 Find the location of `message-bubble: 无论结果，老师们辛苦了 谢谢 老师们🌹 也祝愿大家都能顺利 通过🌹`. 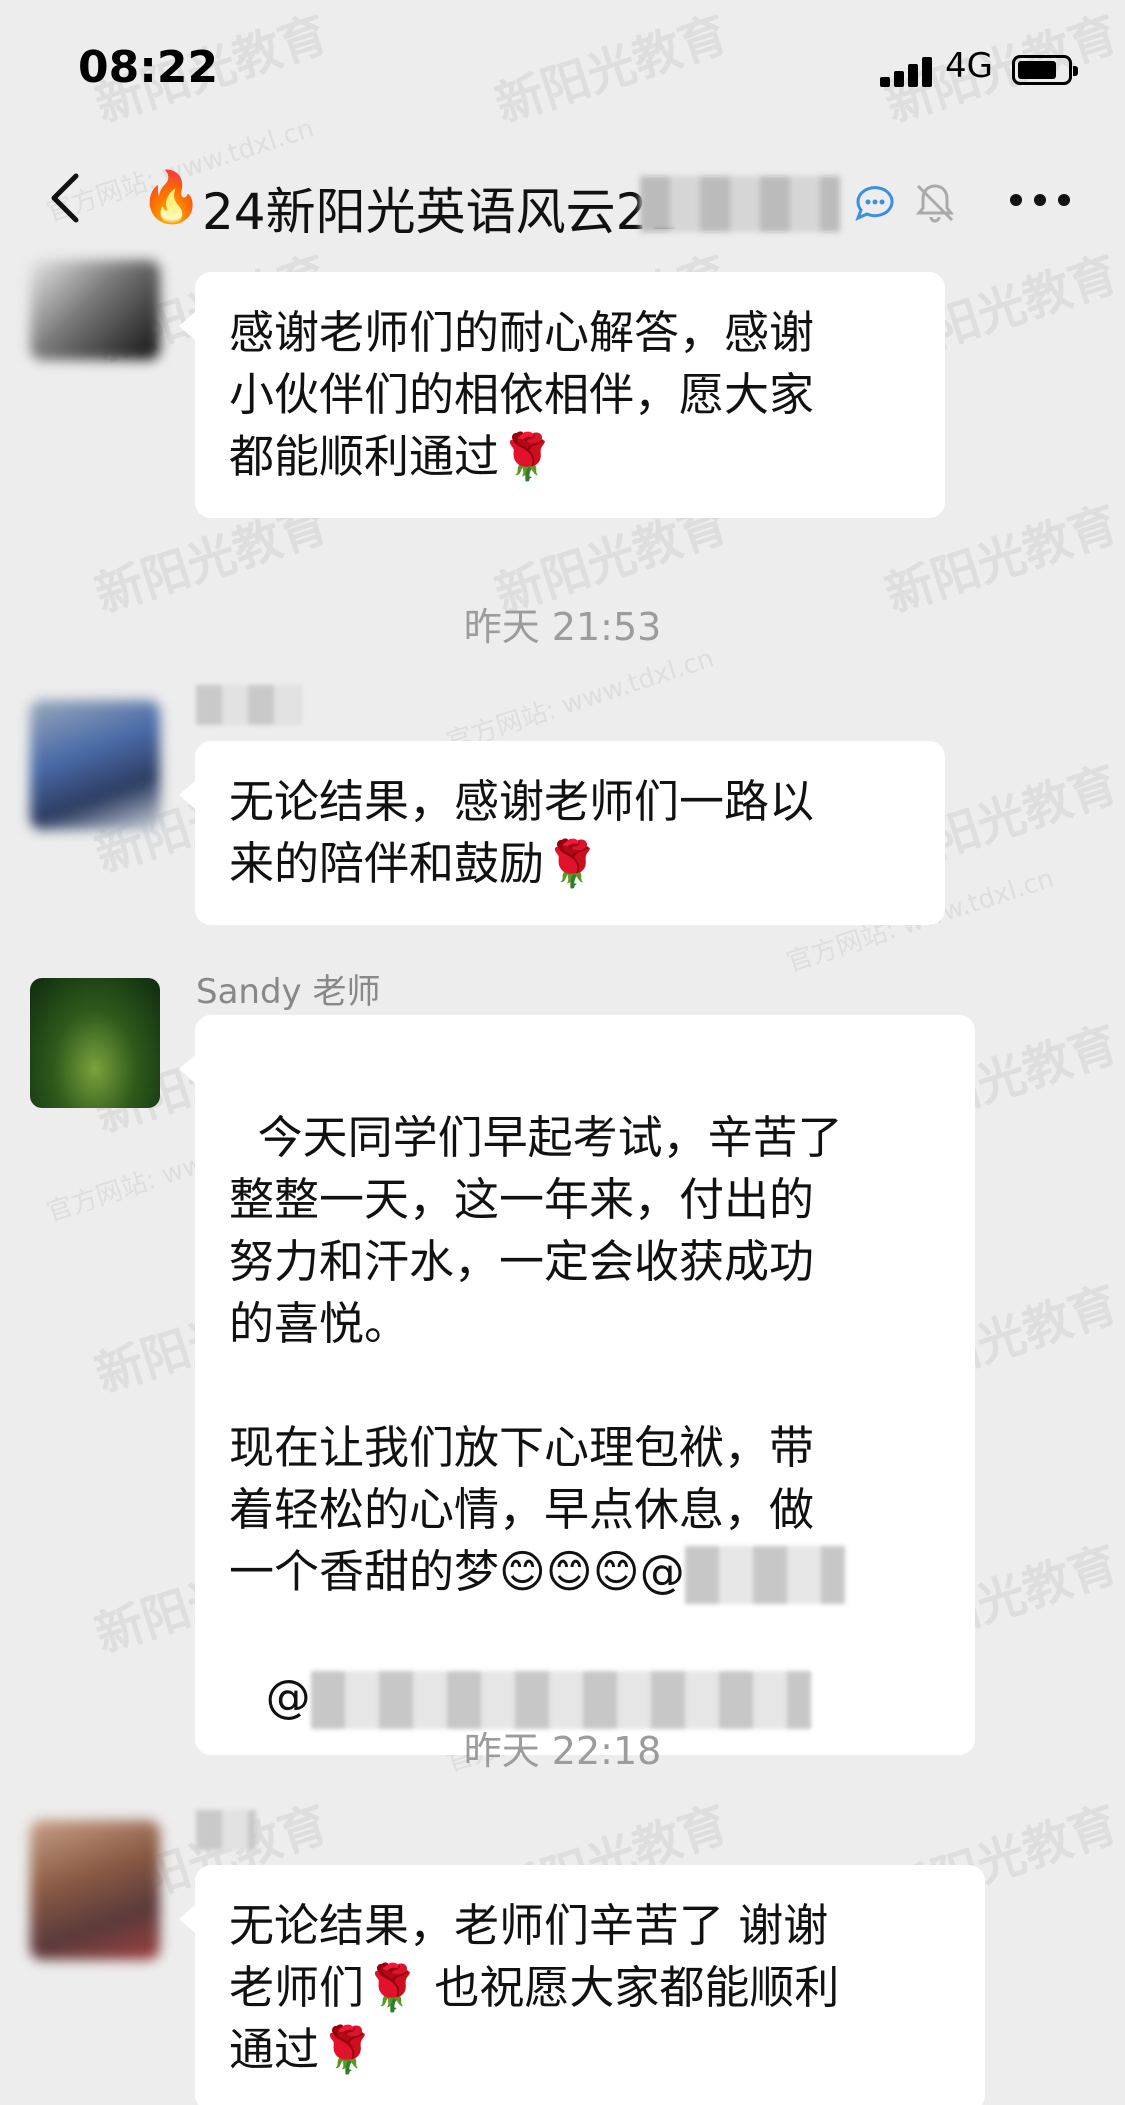

message-bubble: 无论结果，老师们辛苦了 谢谢 老师们🌹 也祝愿大家都能顺利 通过🌹 is located at coordinates (582, 1985).